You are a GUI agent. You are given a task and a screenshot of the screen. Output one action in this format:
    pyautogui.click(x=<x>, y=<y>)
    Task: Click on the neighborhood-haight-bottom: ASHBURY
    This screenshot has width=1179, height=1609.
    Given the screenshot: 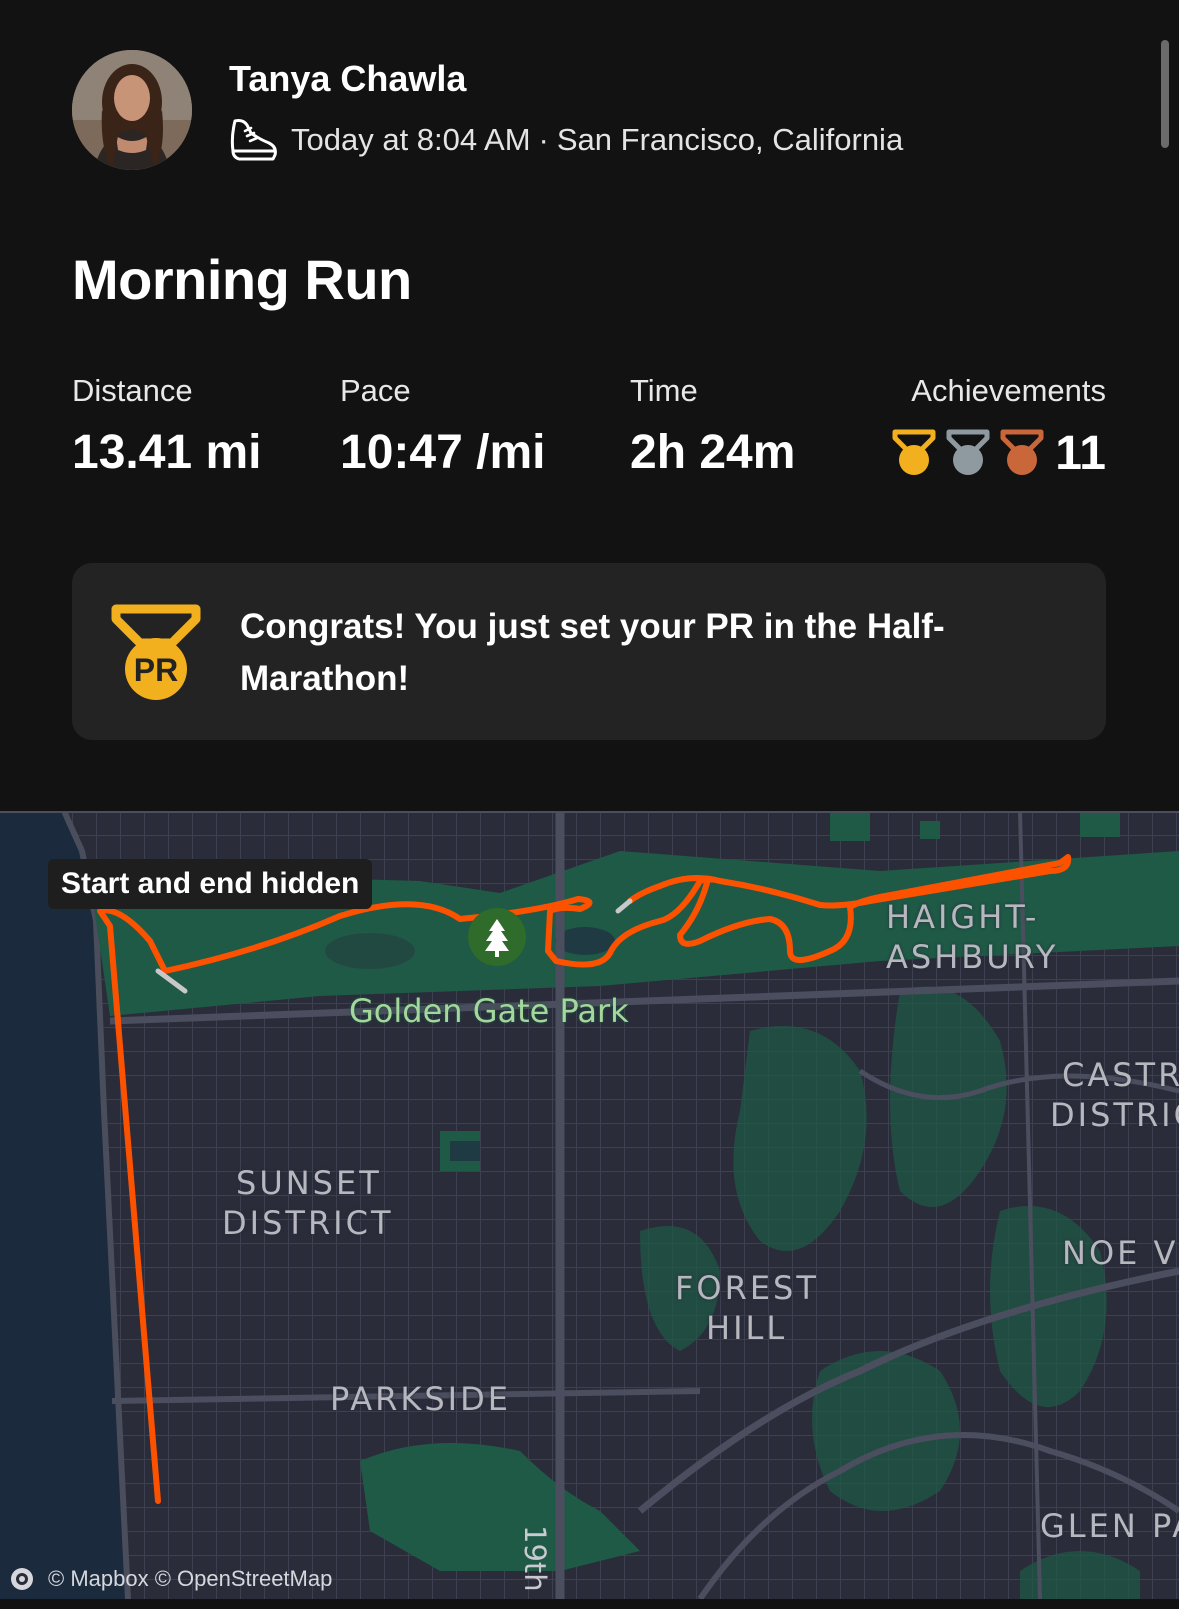 What is the action you would take?
    pyautogui.click(x=972, y=957)
    